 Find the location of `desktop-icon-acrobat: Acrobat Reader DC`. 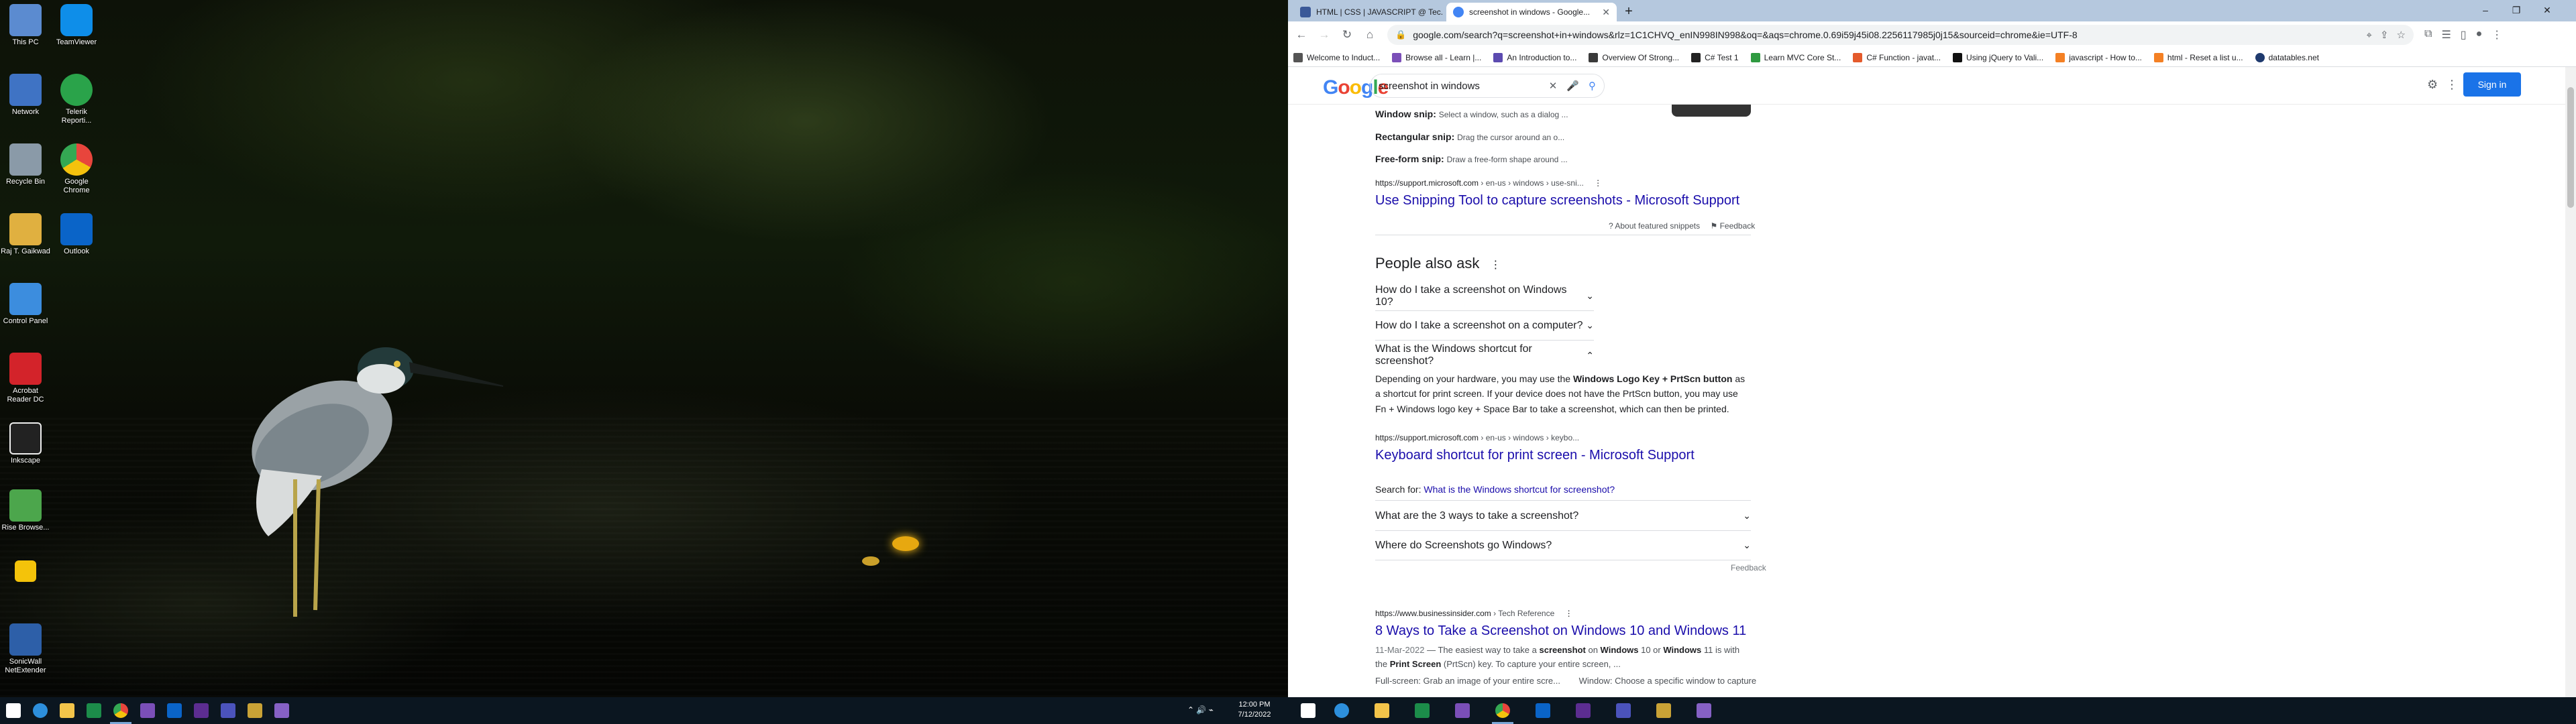

desktop-icon-acrobat: Acrobat Reader DC is located at coordinates (25, 378).